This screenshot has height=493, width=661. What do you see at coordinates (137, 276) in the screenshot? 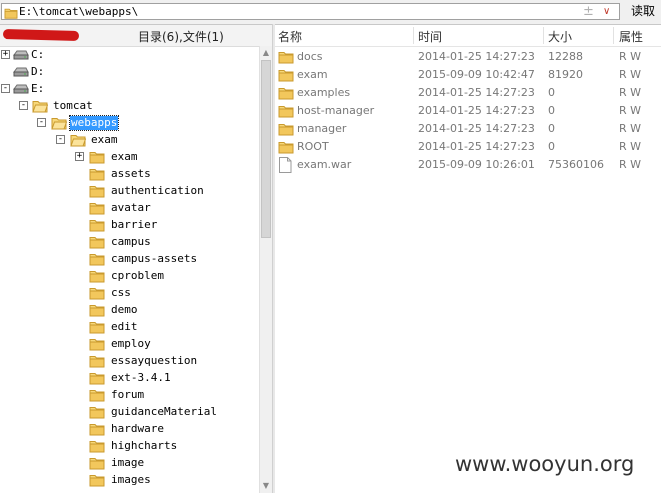
I see `tree-label: cproblem` at bounding box center [137, 276].